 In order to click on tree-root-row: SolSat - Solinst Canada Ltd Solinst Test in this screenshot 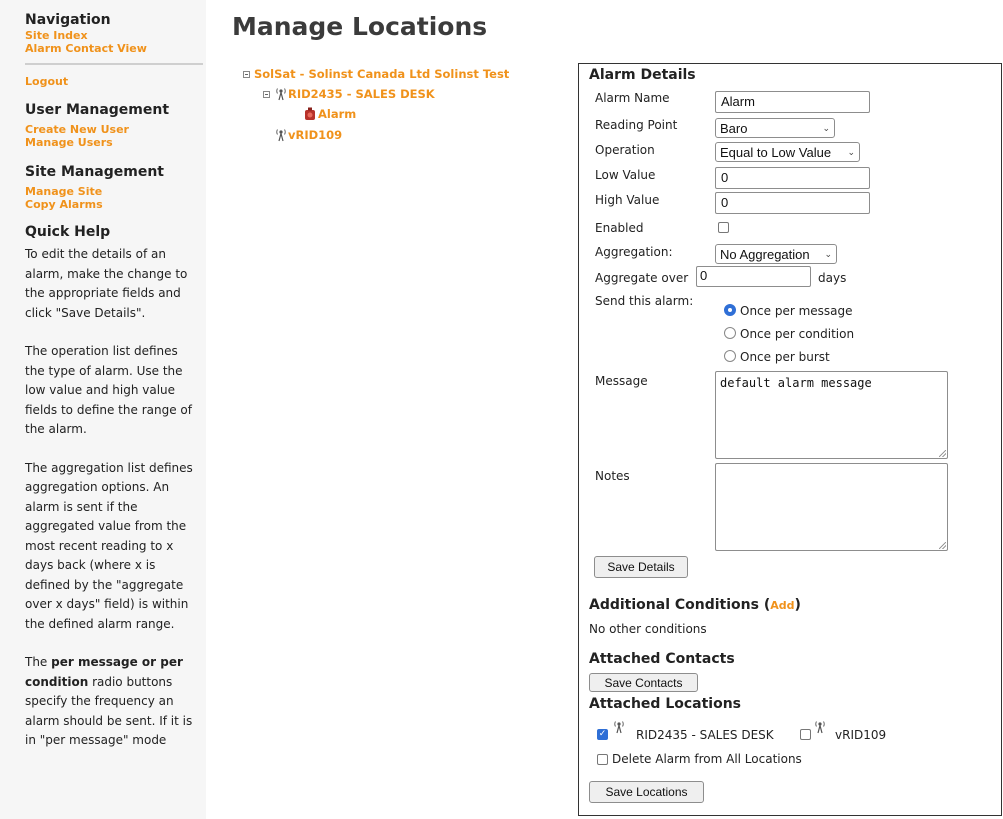, I will do `click(376, 74)`.